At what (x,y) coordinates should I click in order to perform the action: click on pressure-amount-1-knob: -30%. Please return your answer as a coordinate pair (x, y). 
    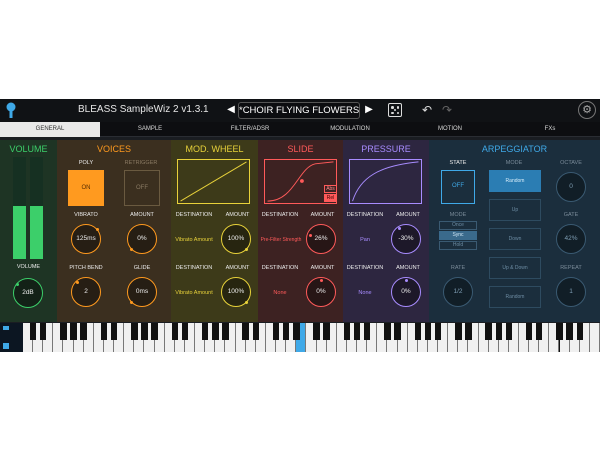
    Looking at the image, I should click on (406, 239).